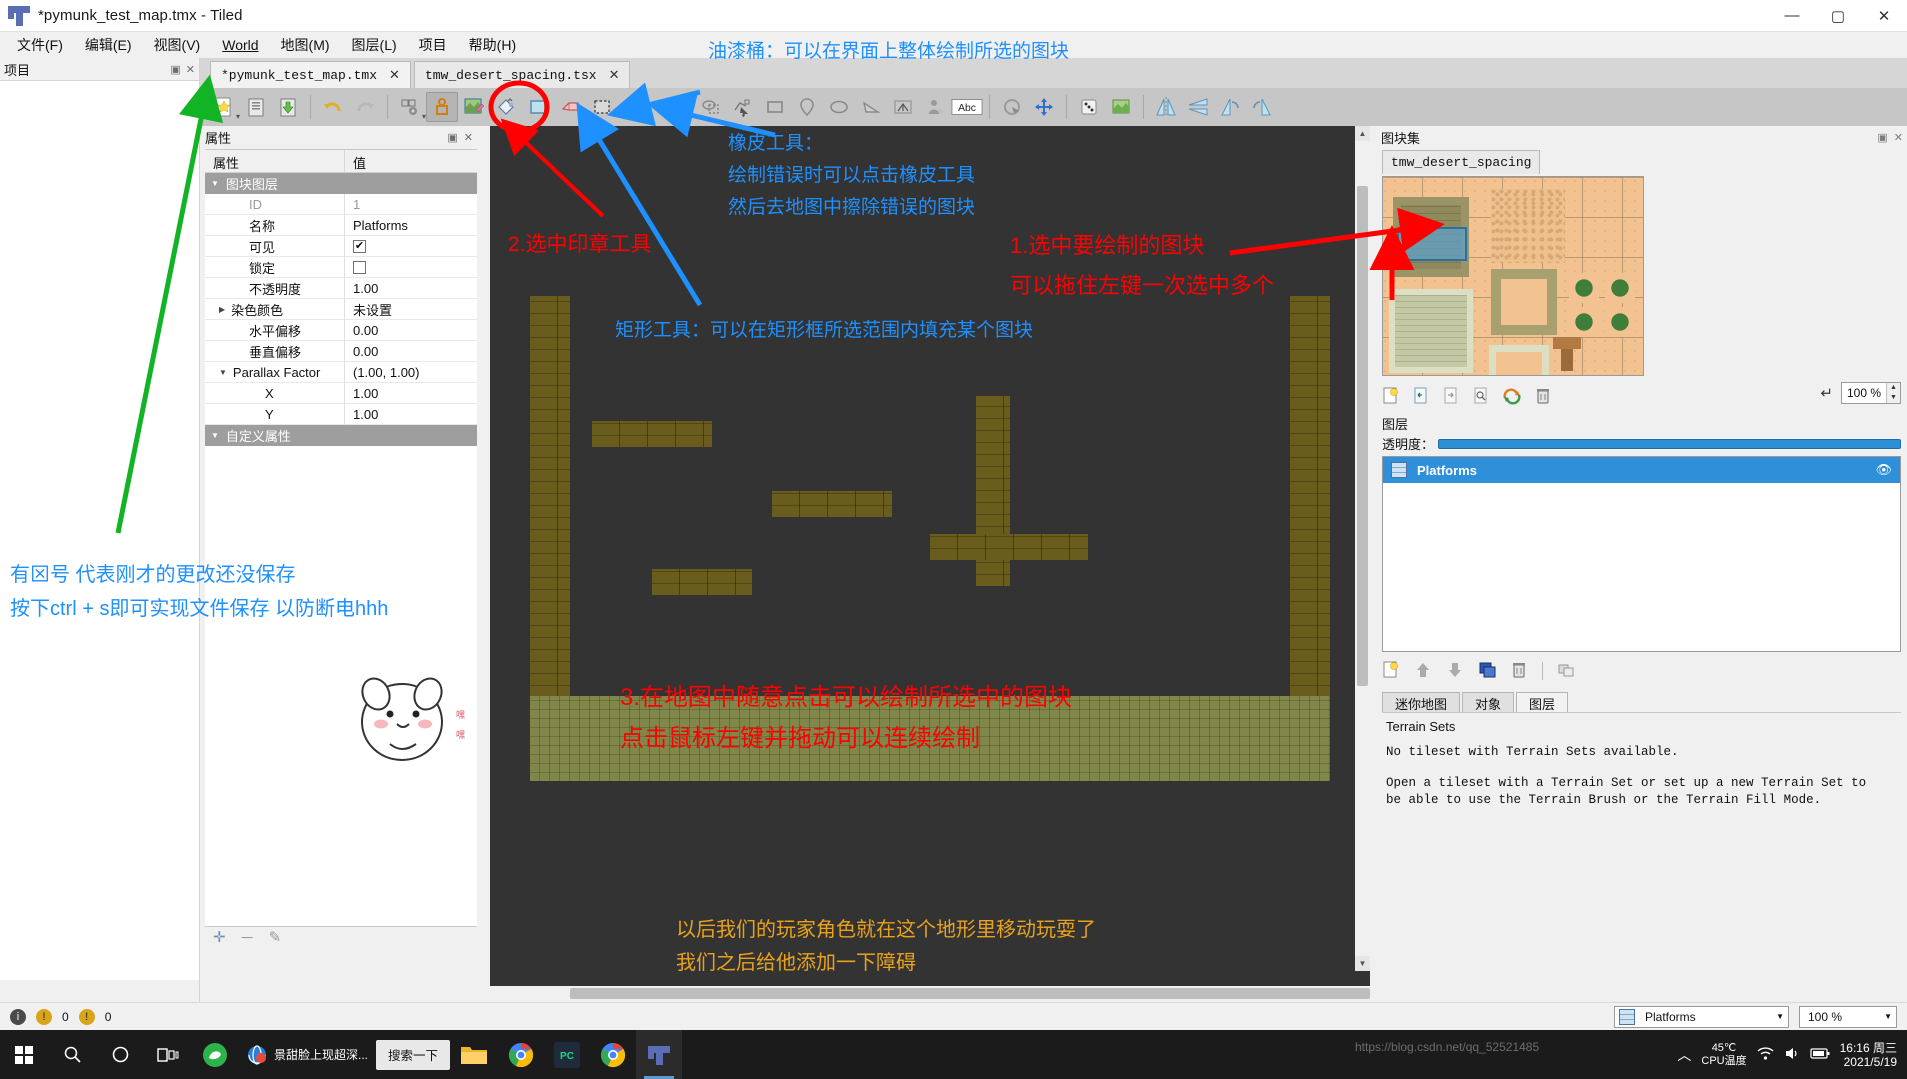 Image resolution: width=1907 pixels, height=1079 pixels. What do you see at coordinates (1884, 16) in the screenshot?
I see `close-button: ✕` at bounding box center [1884, 16].